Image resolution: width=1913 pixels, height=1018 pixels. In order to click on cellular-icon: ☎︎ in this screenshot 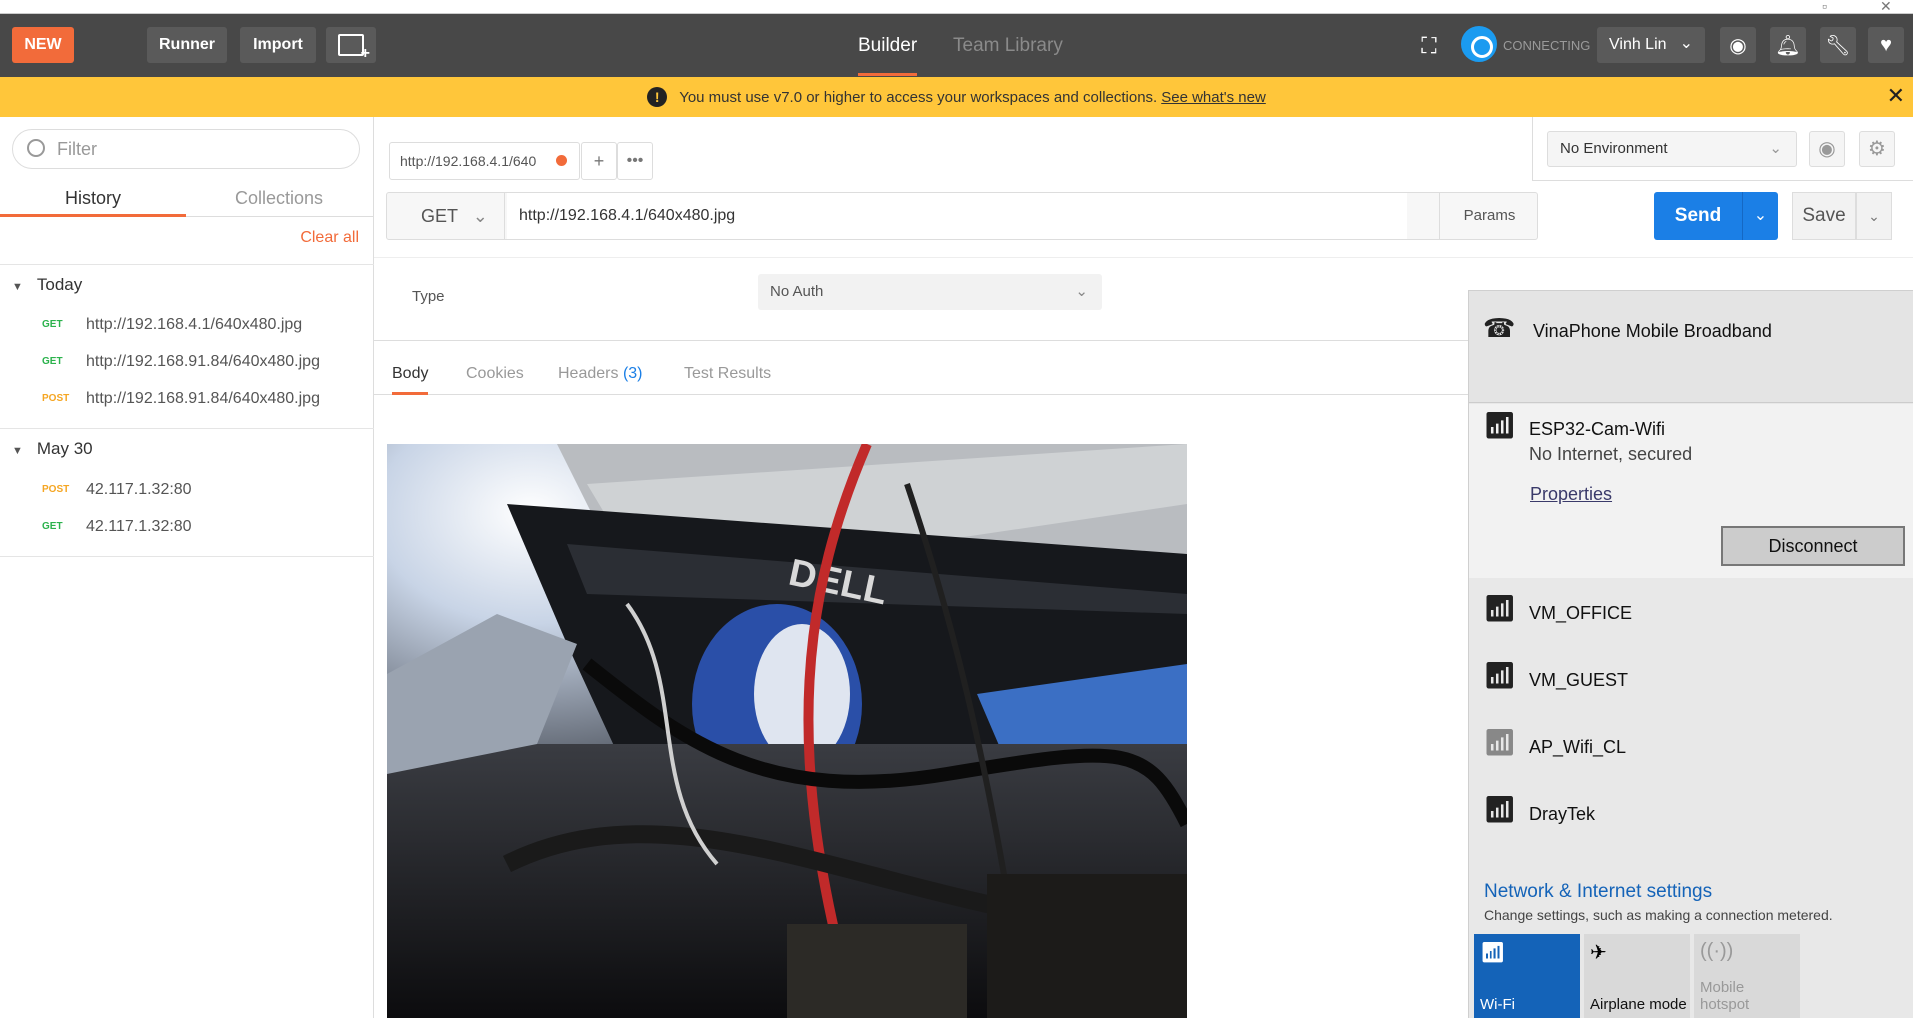, I will do `click(1499, 328)`.